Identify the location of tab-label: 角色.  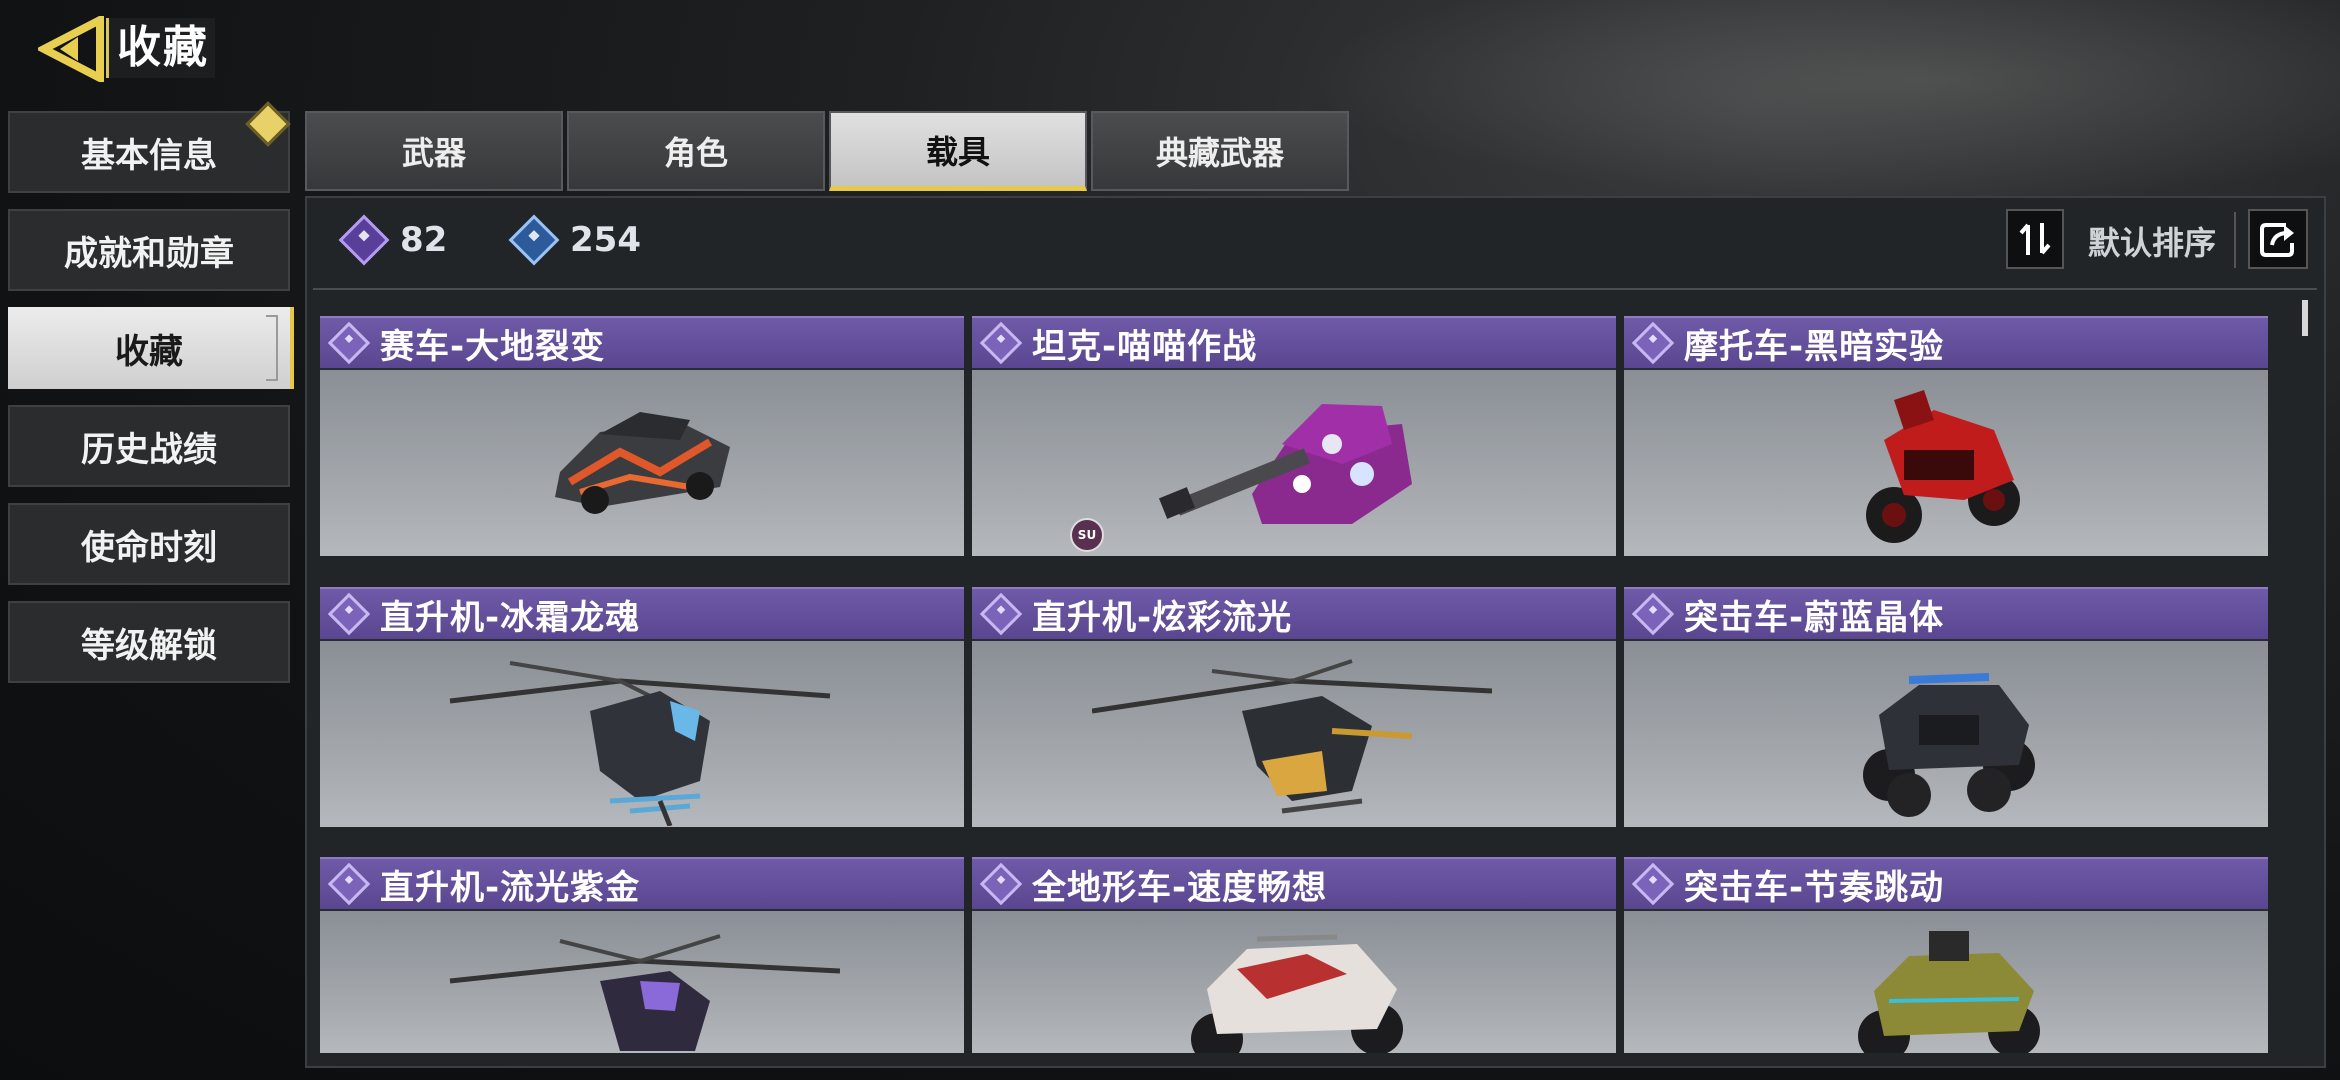
(695, 153).